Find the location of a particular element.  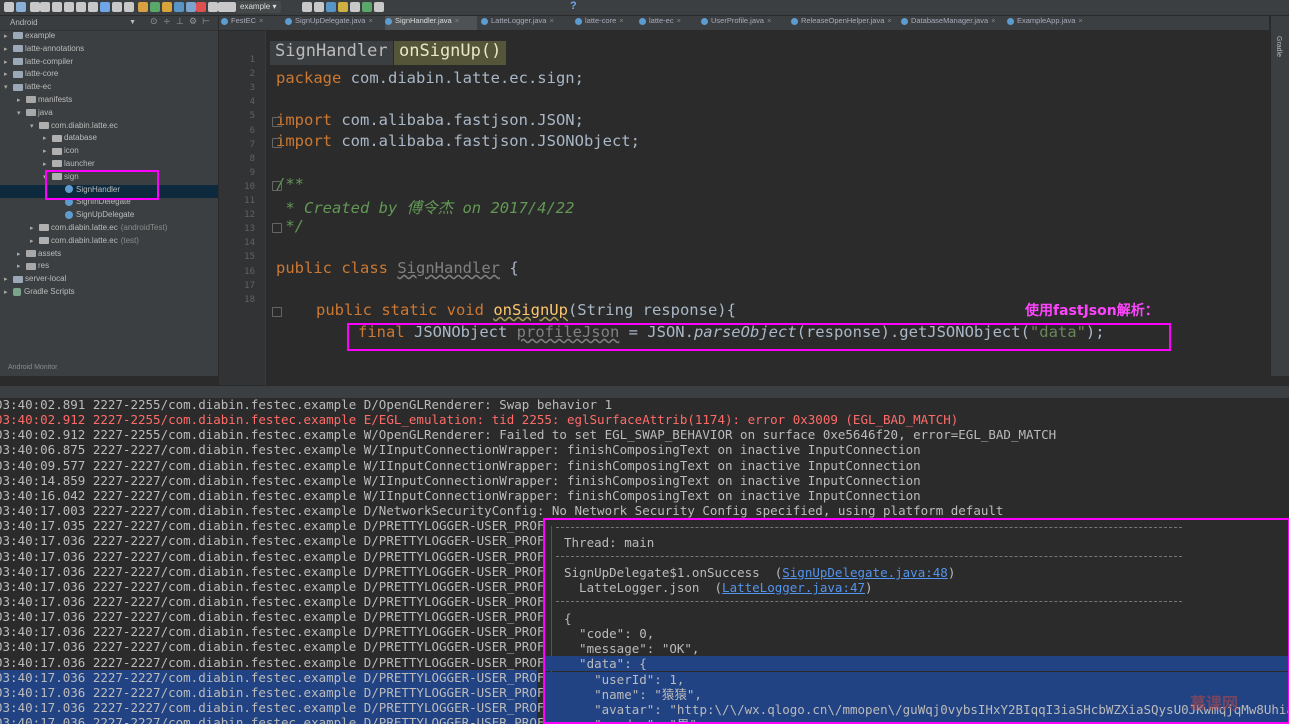

tab-releaseopenhelper-java: ReleaseOpenHelper.java × is located at coordinates (844, 23).